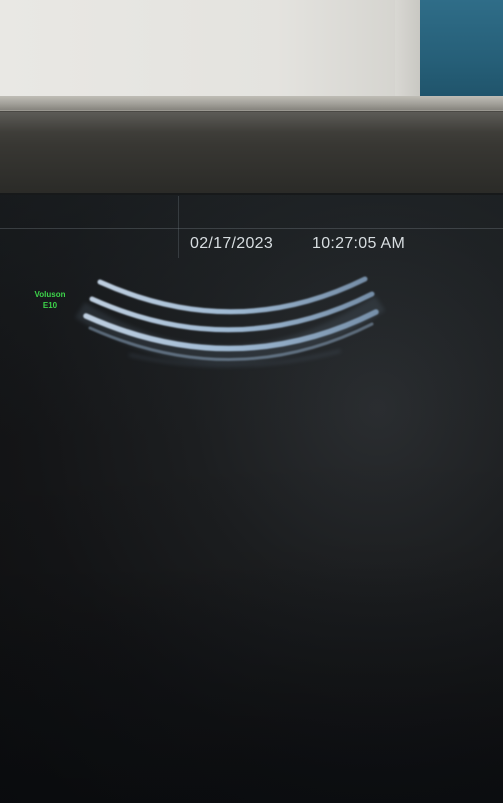  What do you see at coordinates (409, 50) in the screenshot?
I see `background-post` at bounding box center [409, 50].